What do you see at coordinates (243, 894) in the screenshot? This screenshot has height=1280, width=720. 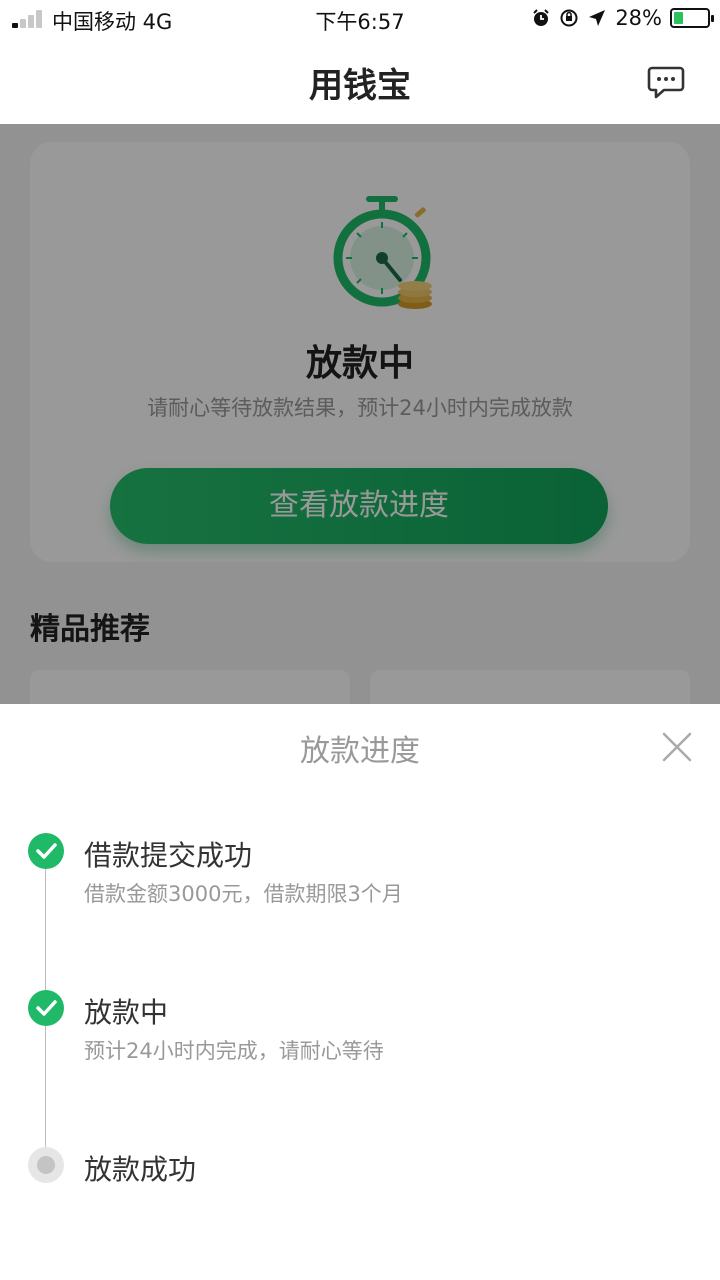 I see `step-desc-submitted: 借款金额3000元，借款期限3个月` at bounding box center [243, 894].